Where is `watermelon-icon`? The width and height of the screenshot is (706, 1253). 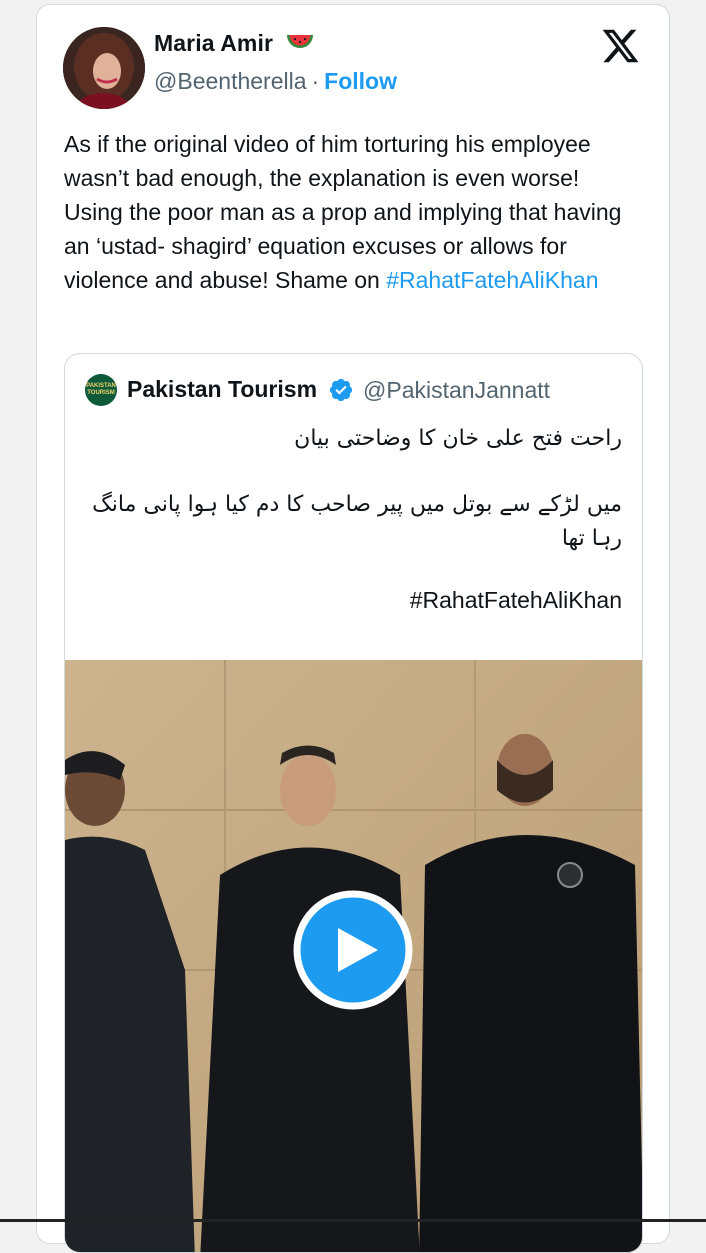
watermelon-icon is located at coordinates (300, 44).